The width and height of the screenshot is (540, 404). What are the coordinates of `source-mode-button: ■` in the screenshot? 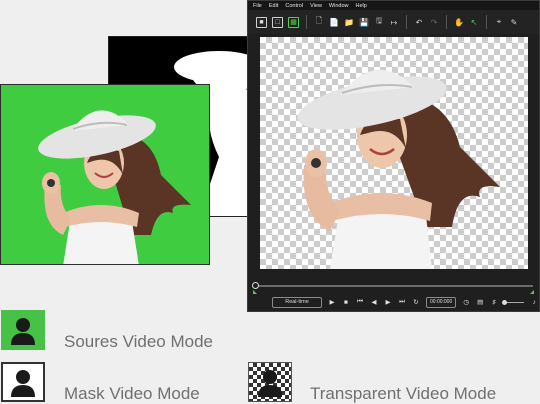 It's located at (261, 22).